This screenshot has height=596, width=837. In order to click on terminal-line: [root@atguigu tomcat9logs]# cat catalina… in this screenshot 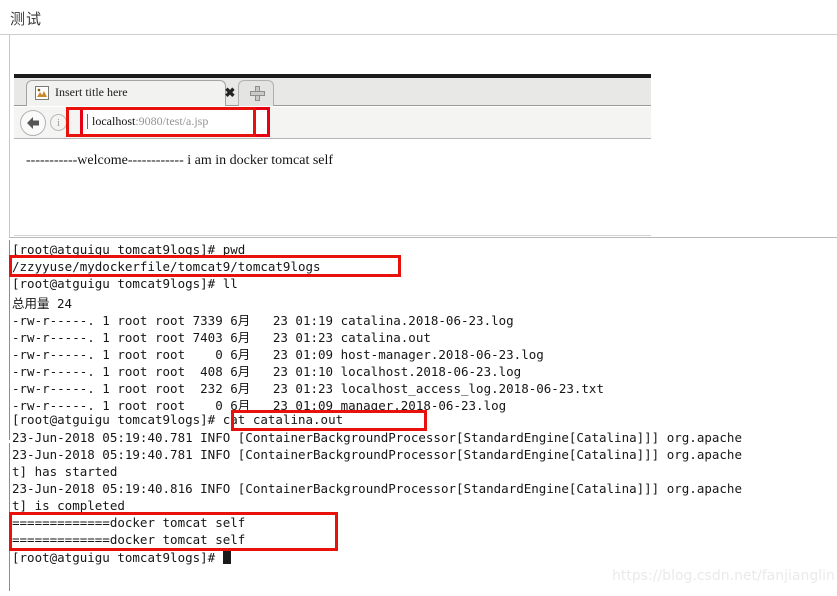, I will do `click(178, 419)`.